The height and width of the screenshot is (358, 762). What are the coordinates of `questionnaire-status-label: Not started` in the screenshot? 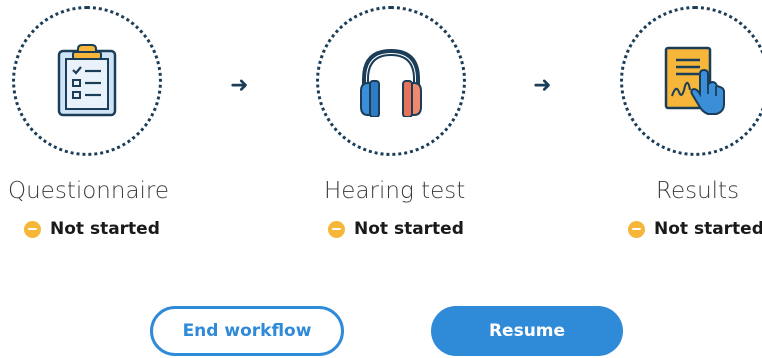 It's located at (105, 229).